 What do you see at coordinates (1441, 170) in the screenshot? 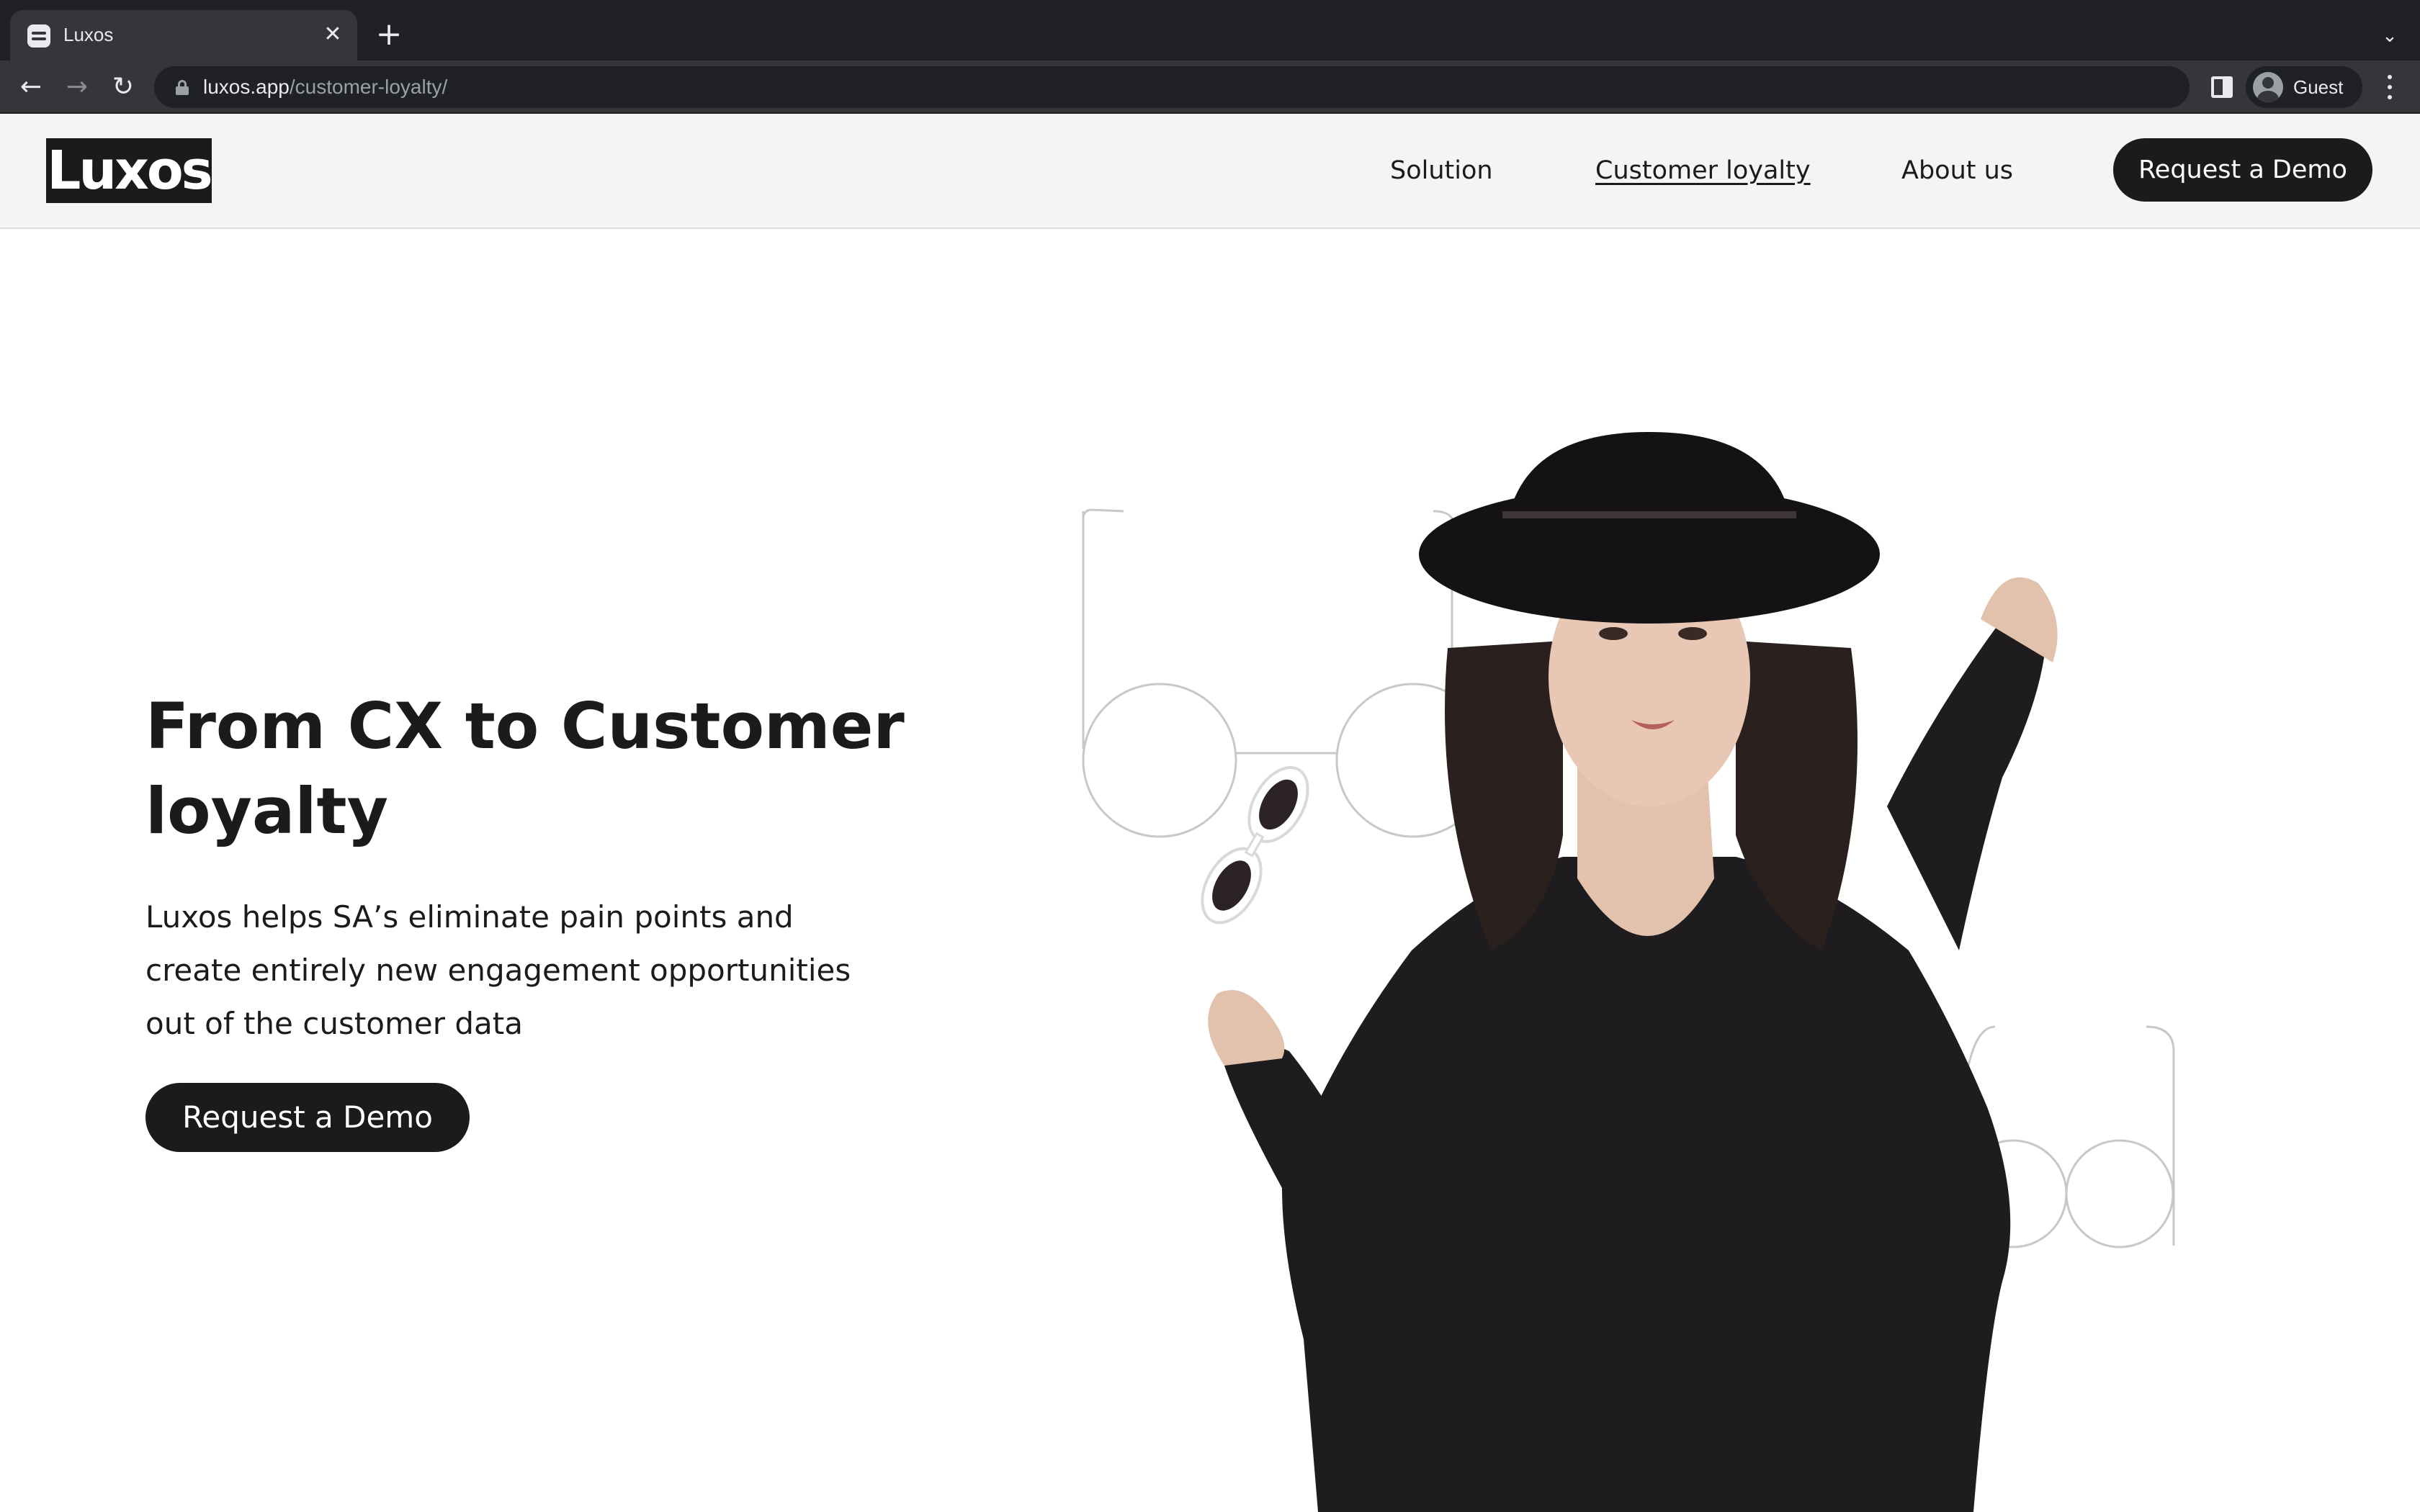
I see `nav-solution: Solution` at bounding box center [1441, 170].